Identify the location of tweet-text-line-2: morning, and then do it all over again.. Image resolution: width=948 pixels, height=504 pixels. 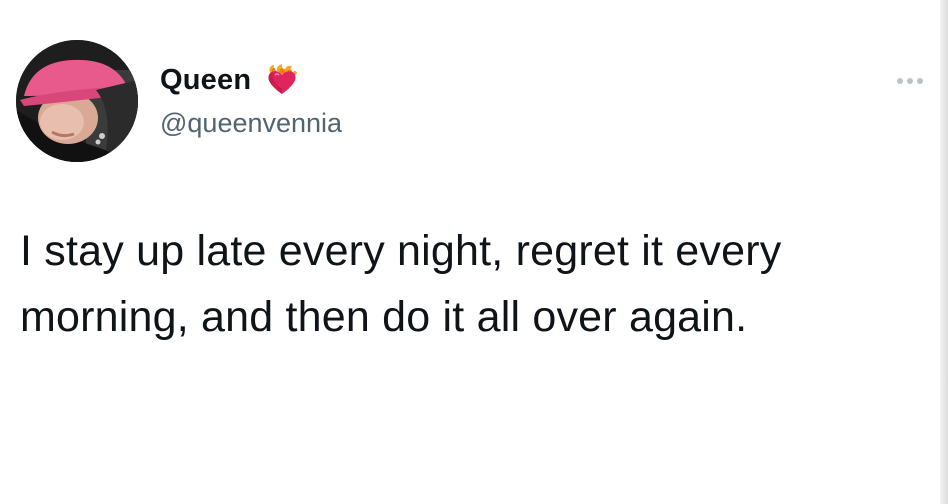
(384, 317).